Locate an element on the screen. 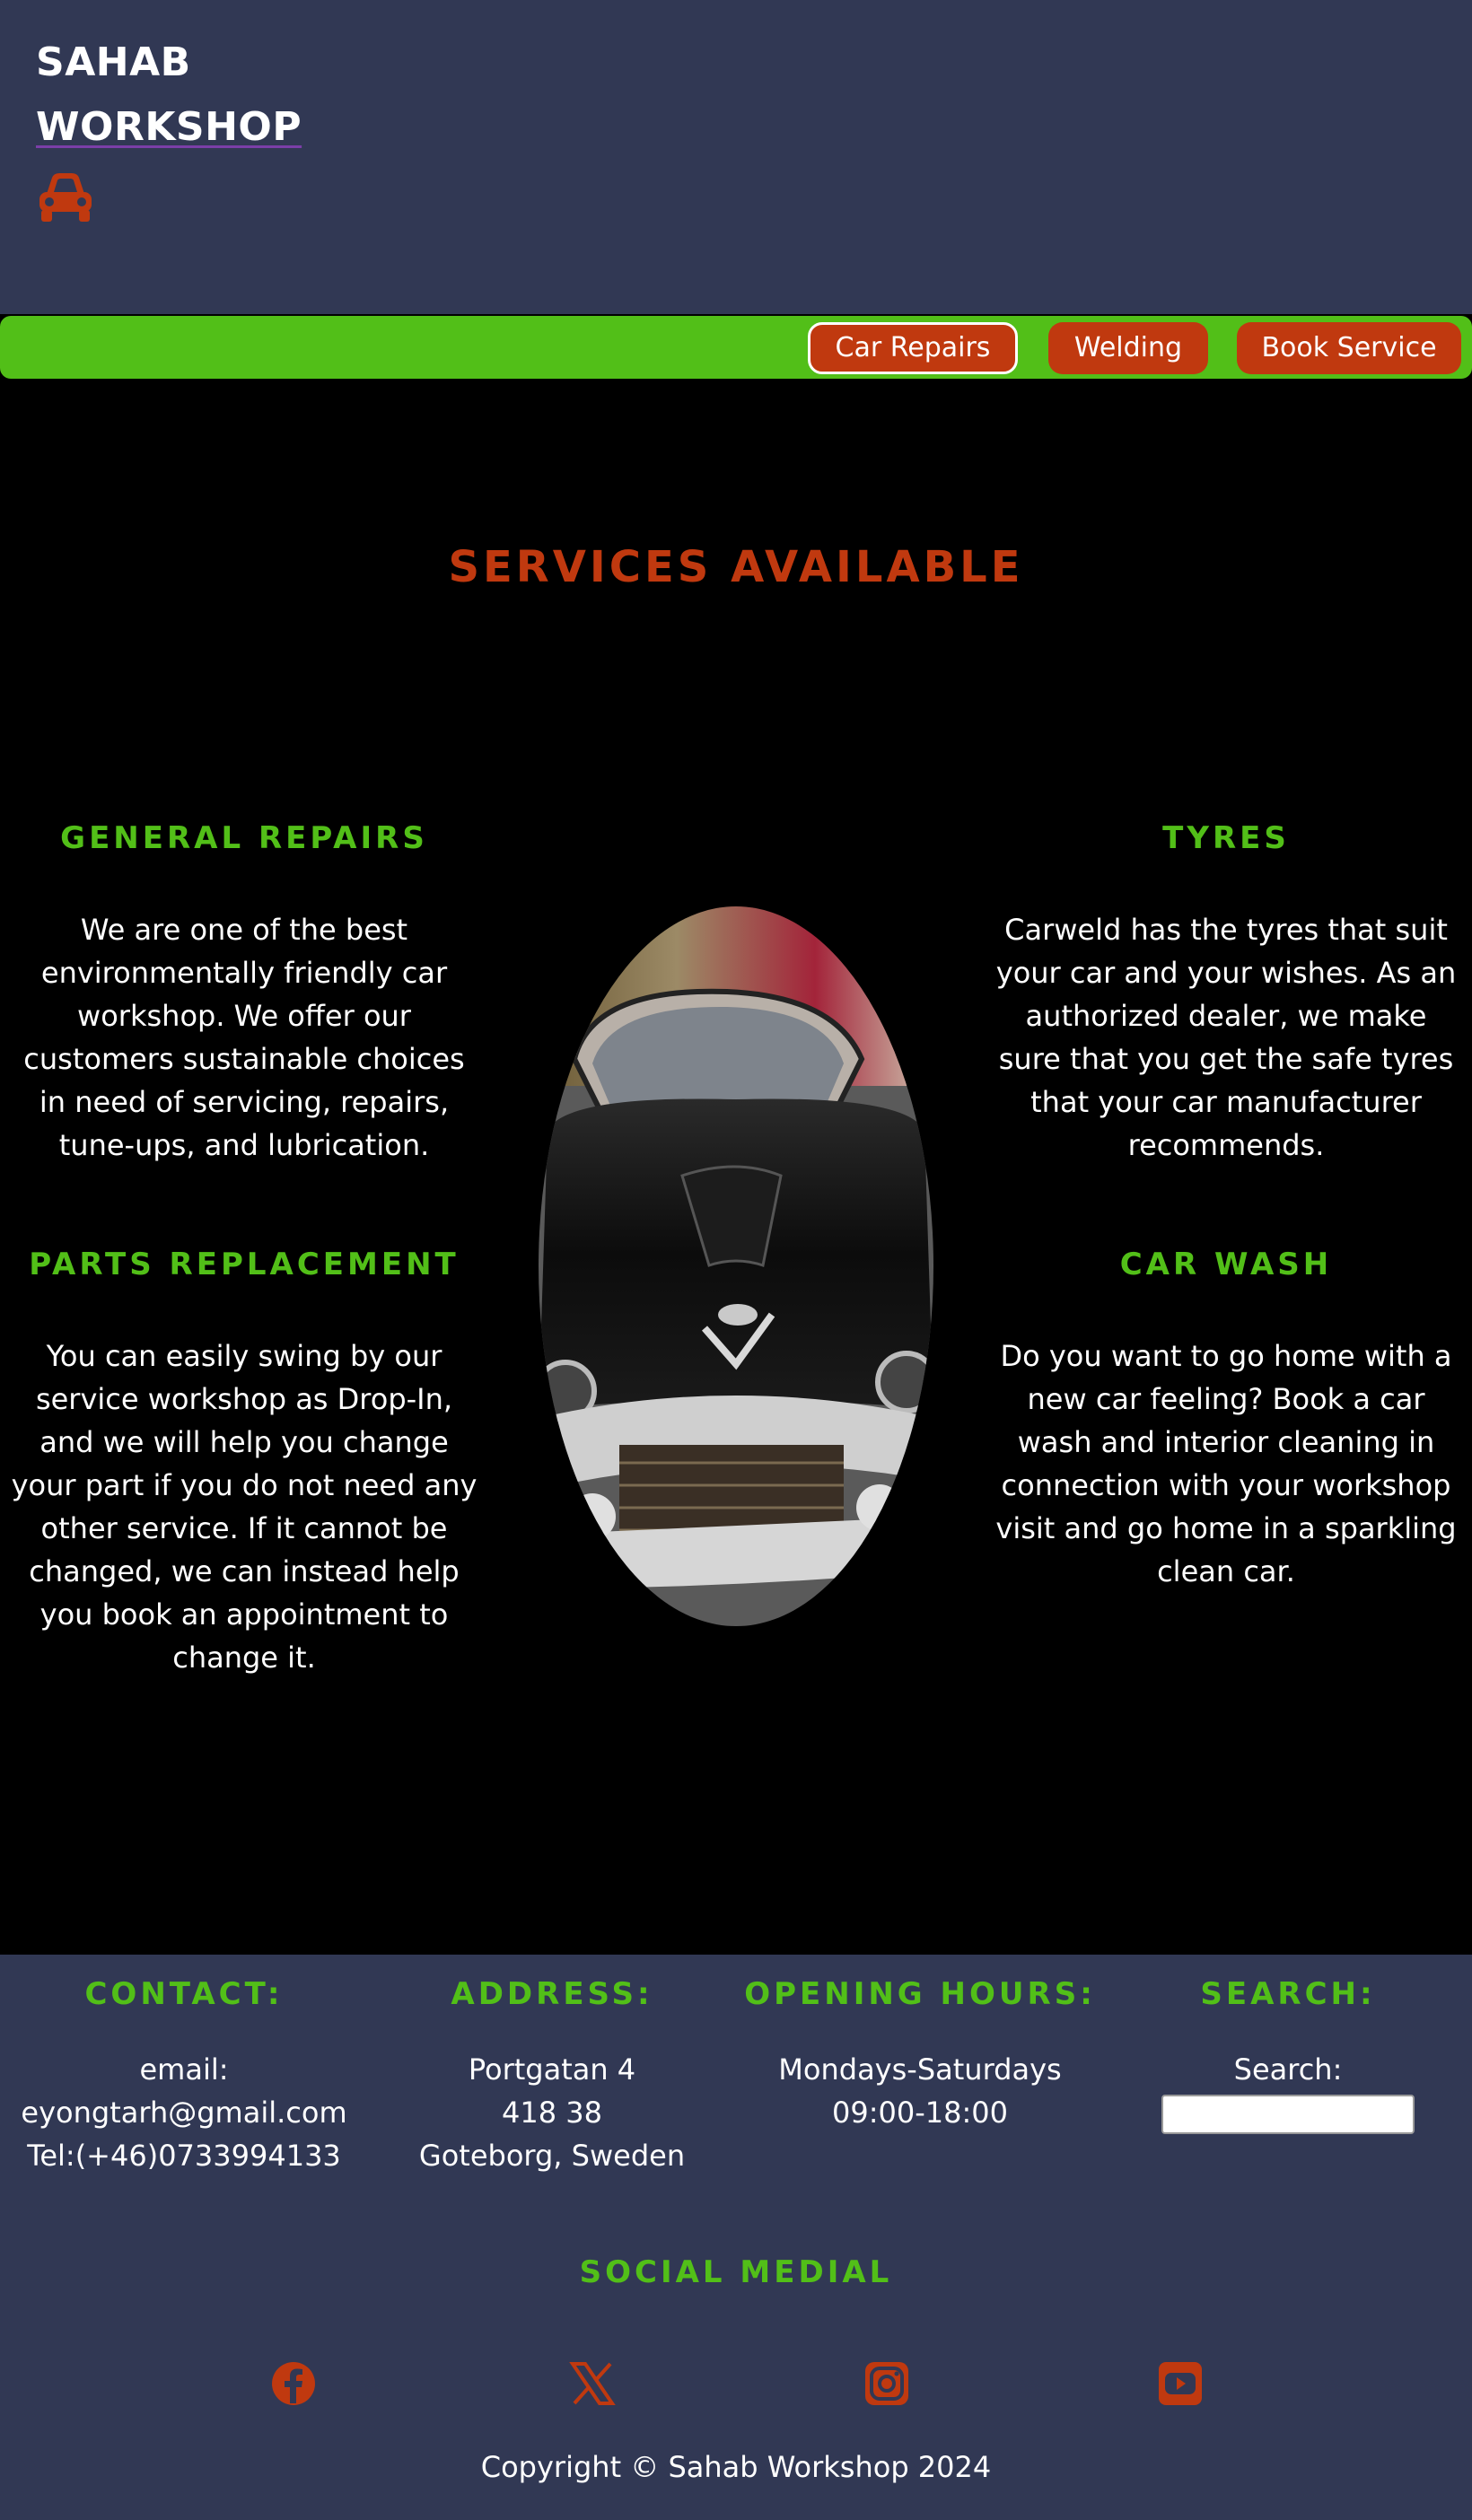 The width and height of the screenshot is (1472, 2520). brand: SAHAB WORKSHOP is located at coordinates (169, 95).